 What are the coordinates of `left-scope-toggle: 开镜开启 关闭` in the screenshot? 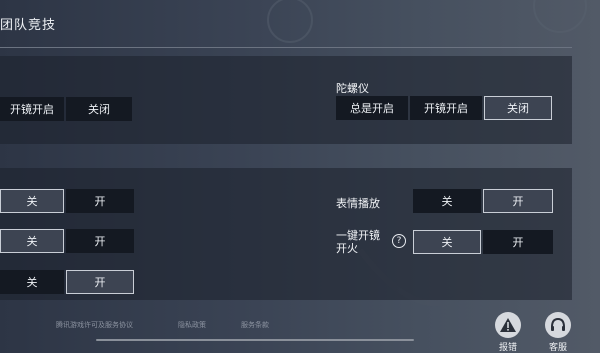 It's located at (66, 109).